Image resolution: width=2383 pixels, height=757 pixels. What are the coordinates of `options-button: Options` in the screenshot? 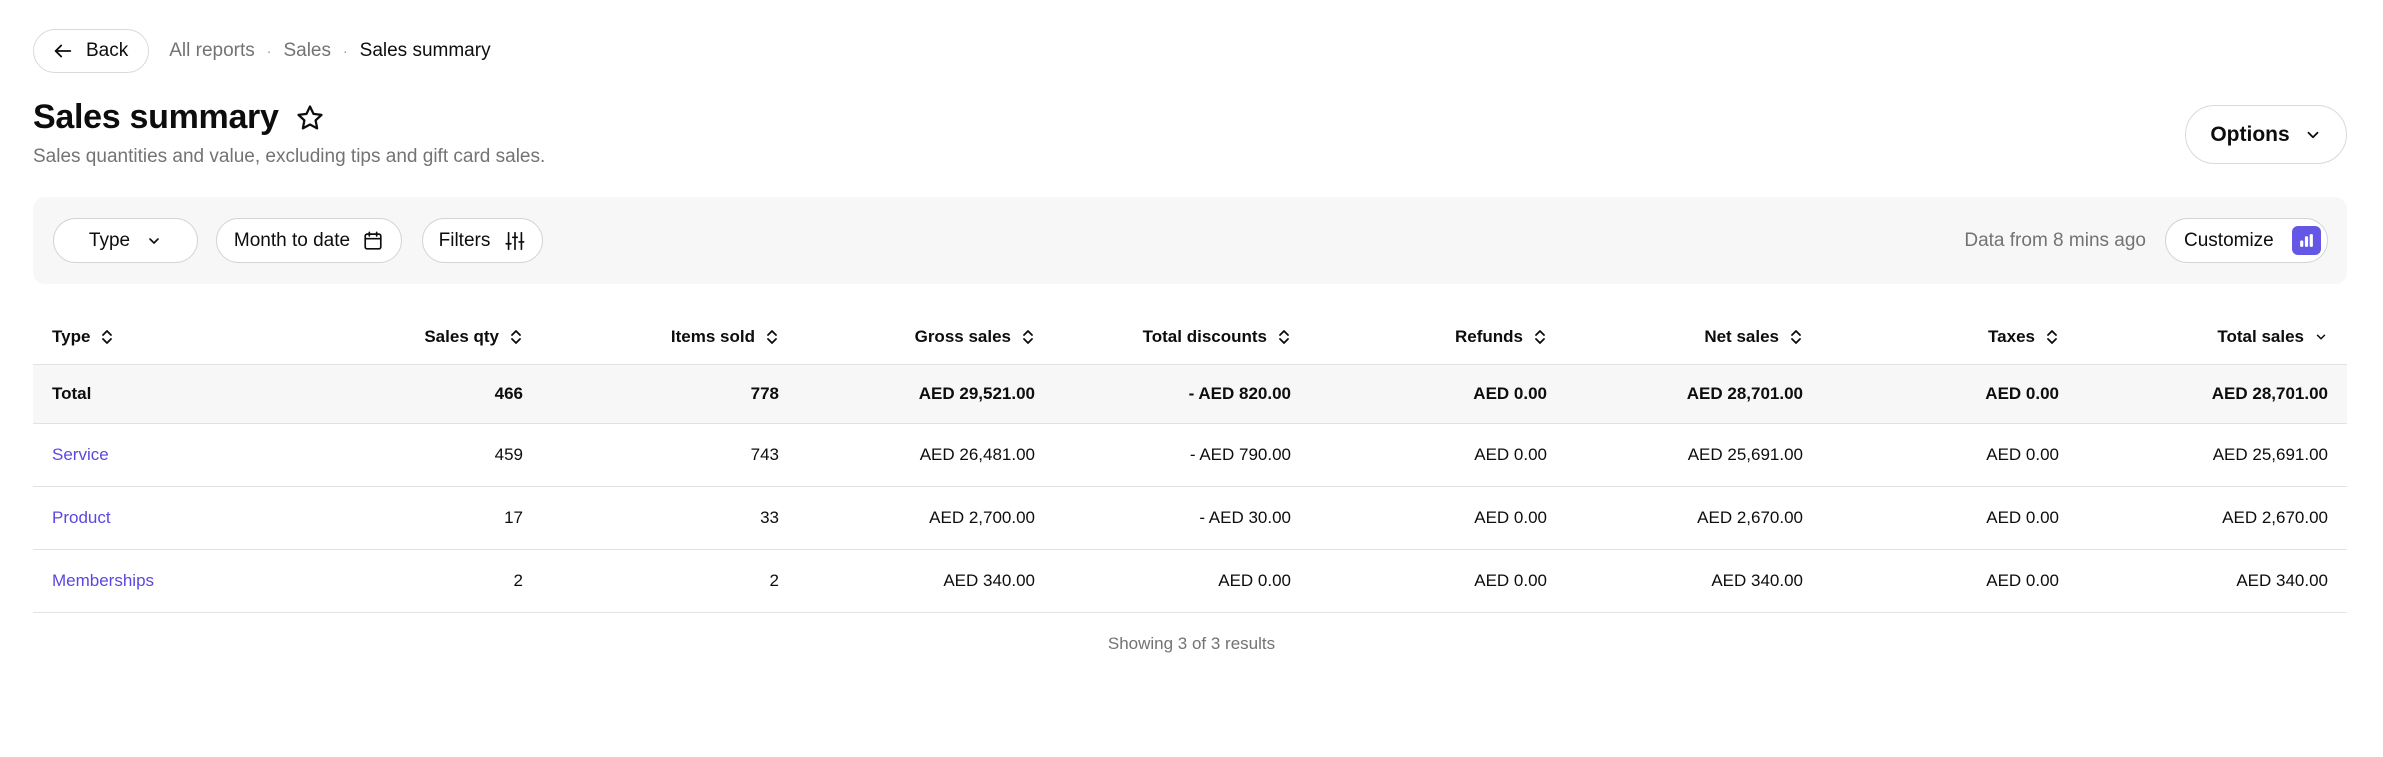 It's located at (2266, 134).